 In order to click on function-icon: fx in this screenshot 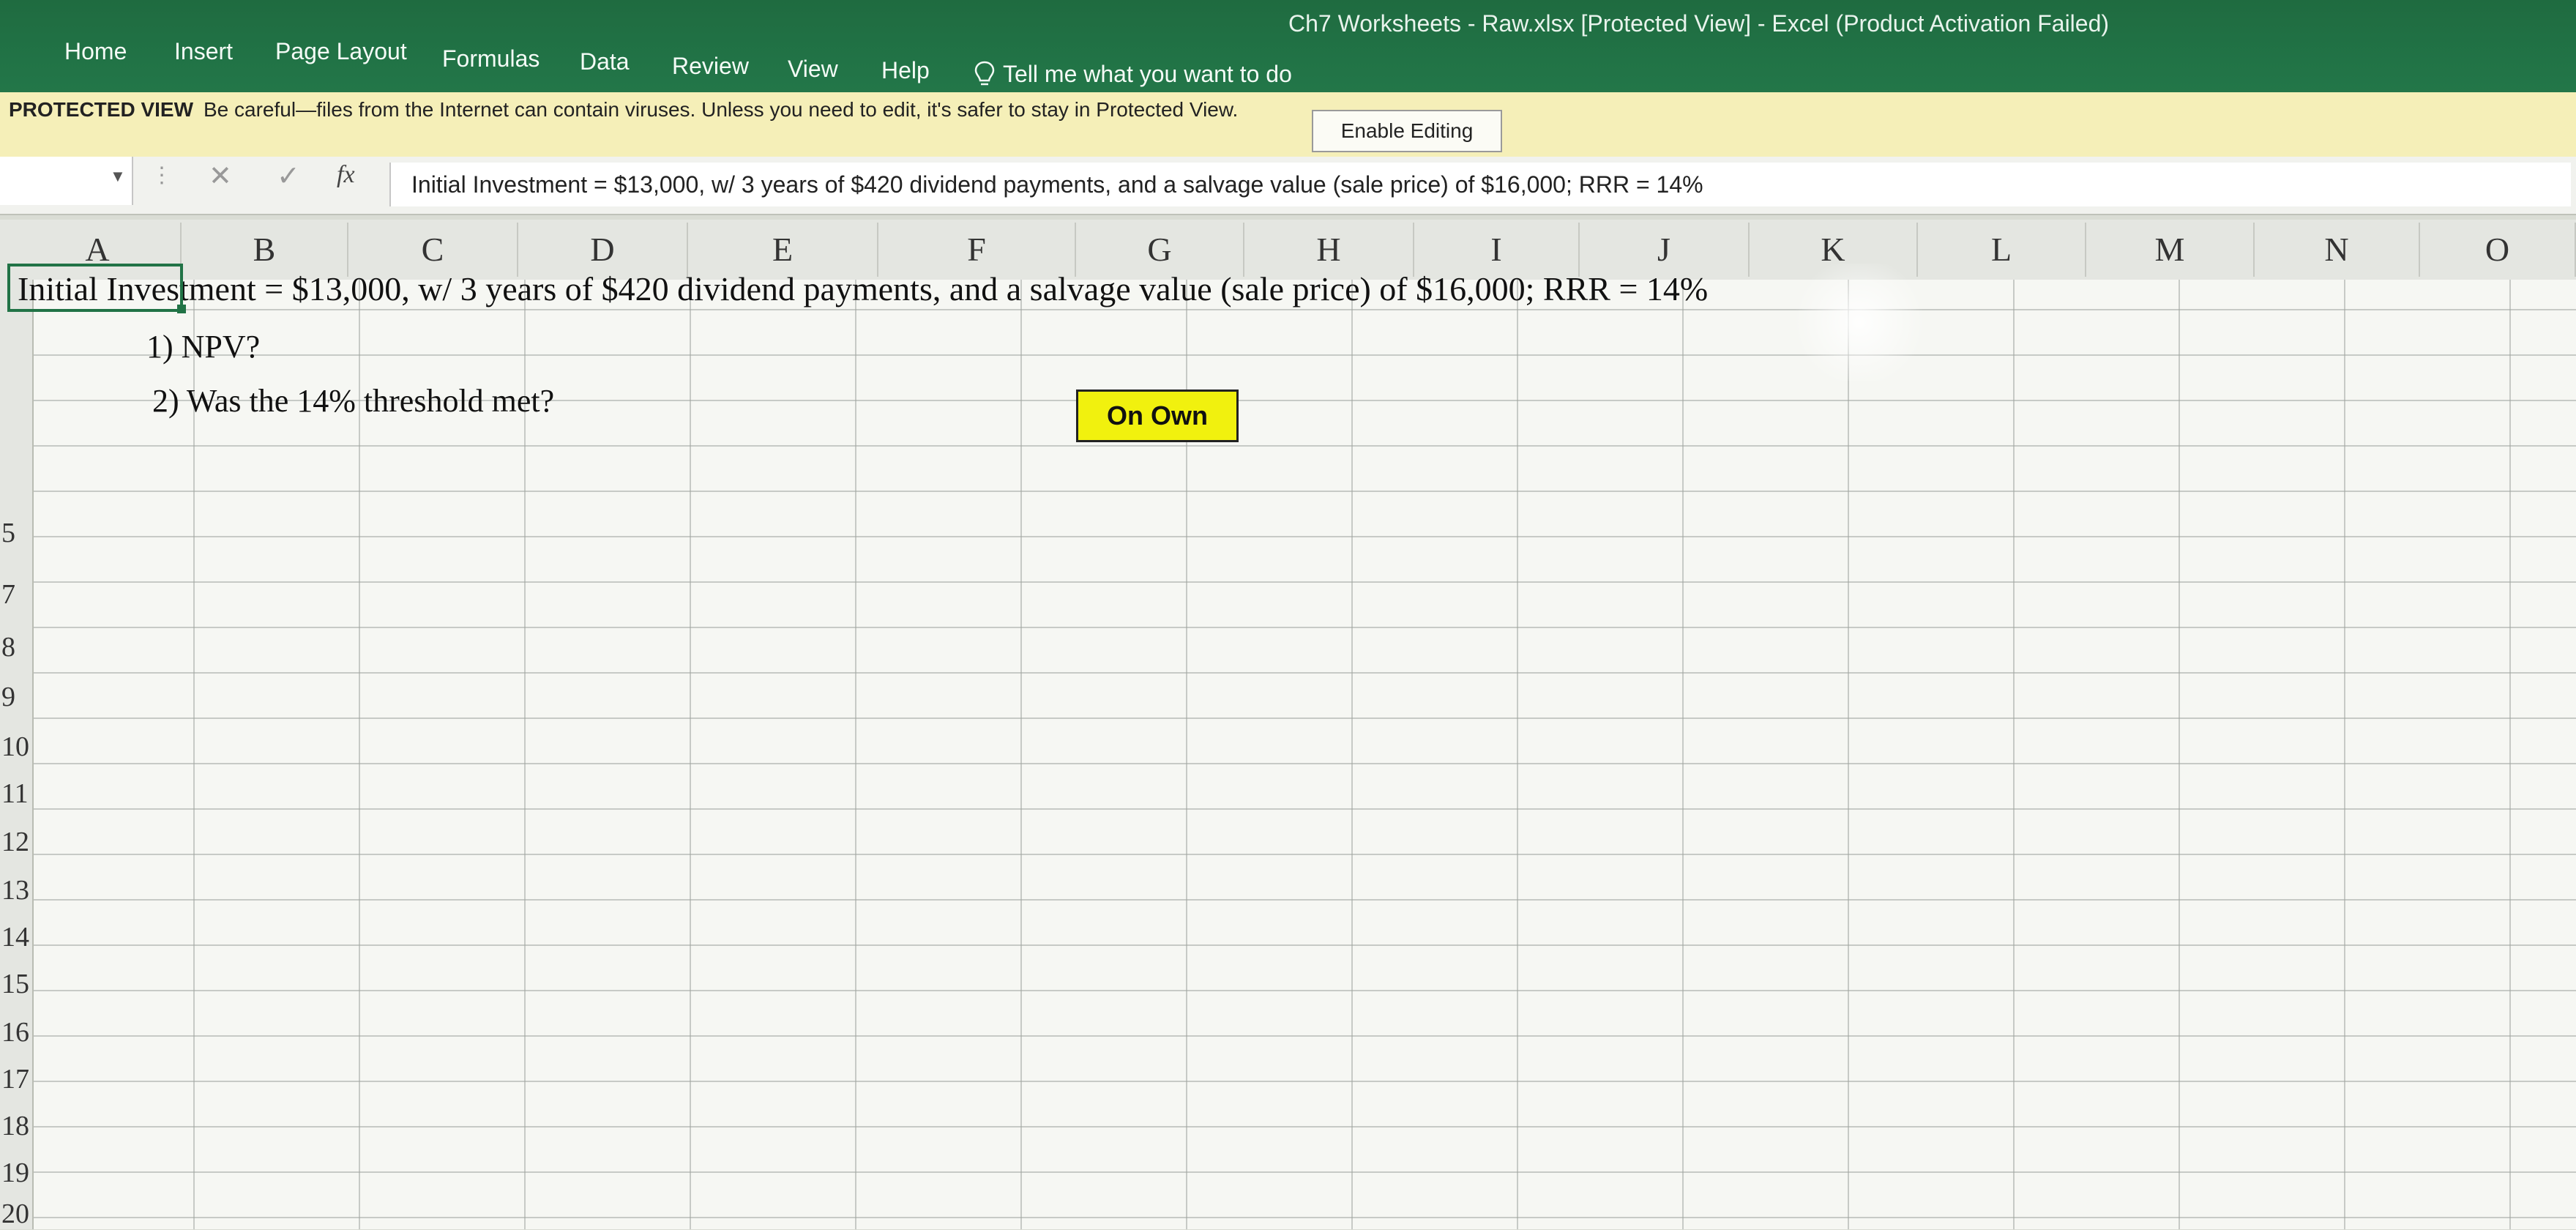, I will do `click(346, 175)`.